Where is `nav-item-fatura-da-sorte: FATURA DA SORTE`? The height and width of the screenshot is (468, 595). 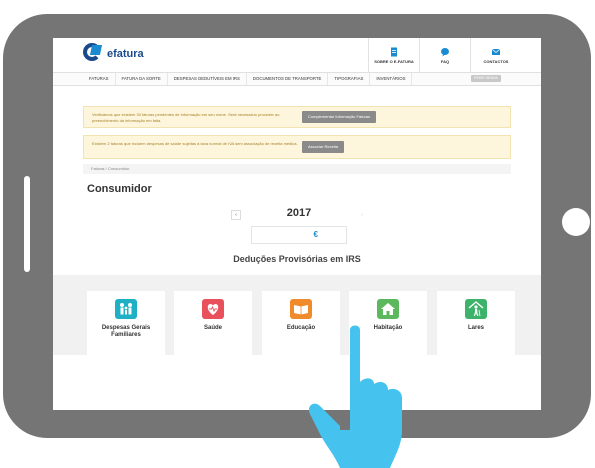
nav-item-fatura-da-sorte: FATURA DA SORTE is located at coordinates (142, 79).